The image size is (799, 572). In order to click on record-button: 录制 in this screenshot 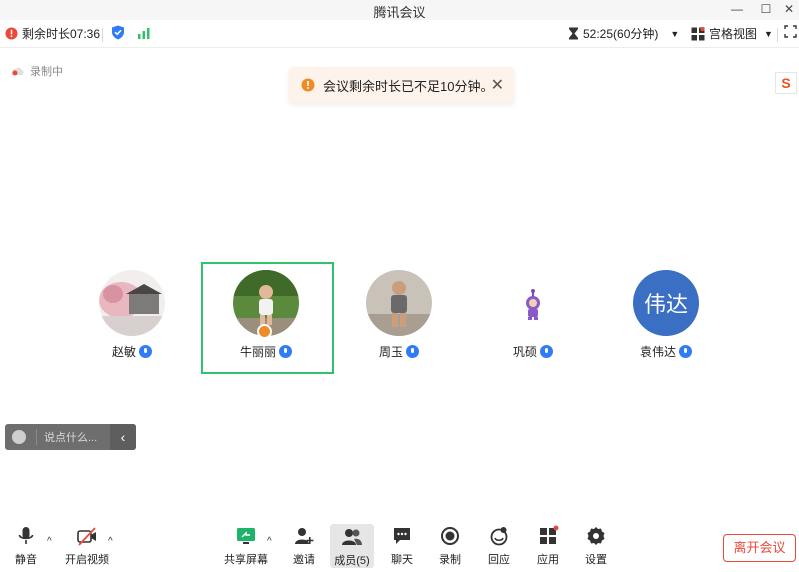, I will do `click(450, 546)`.